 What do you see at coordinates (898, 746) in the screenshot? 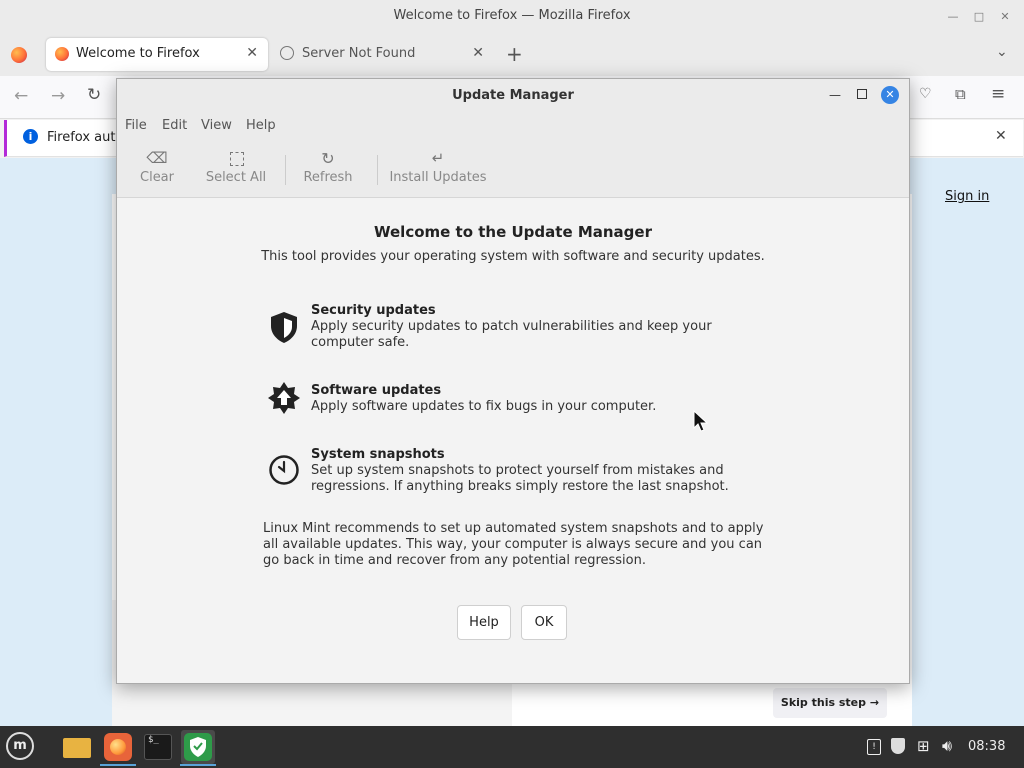
I see `update-shield-icon` at bounding box center [898, 746].